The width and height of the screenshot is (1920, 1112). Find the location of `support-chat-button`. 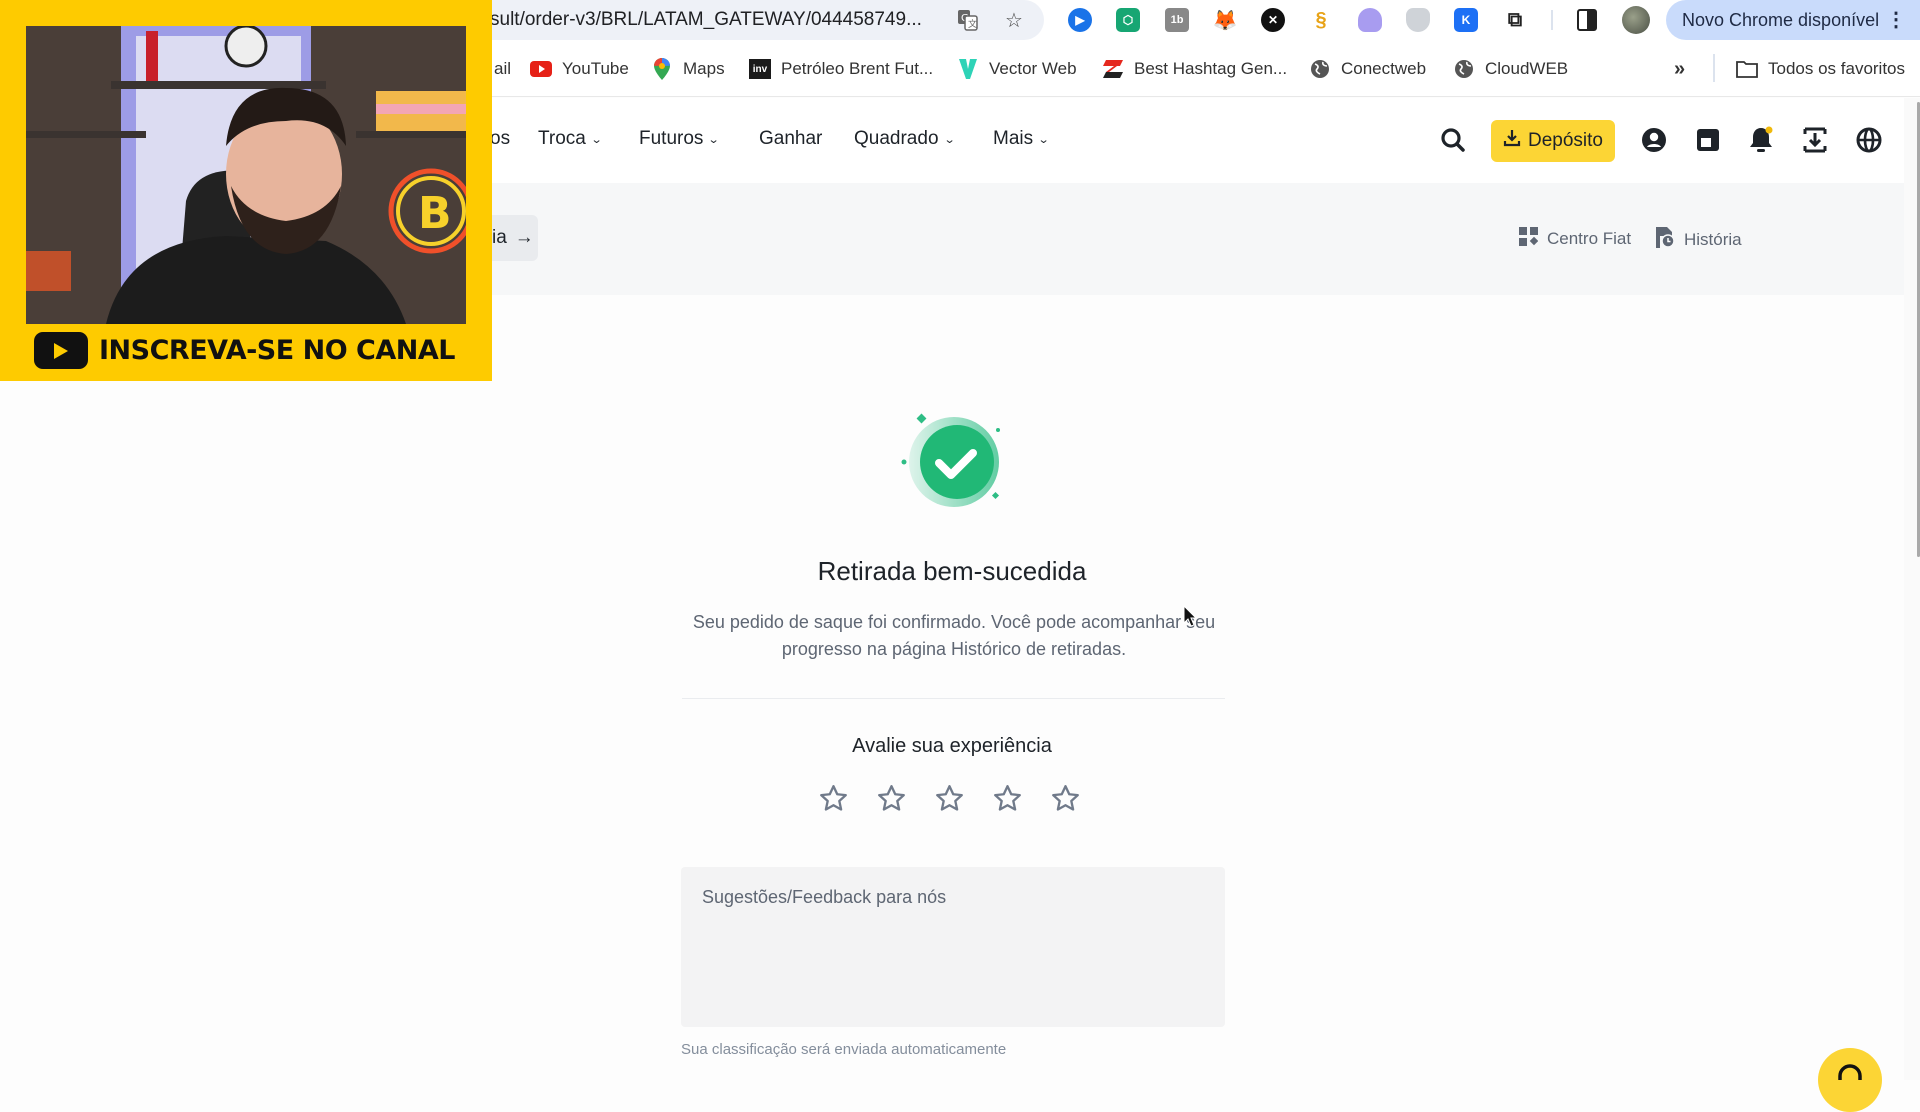

support-chat-button is located at coordinates (1850, 1080).